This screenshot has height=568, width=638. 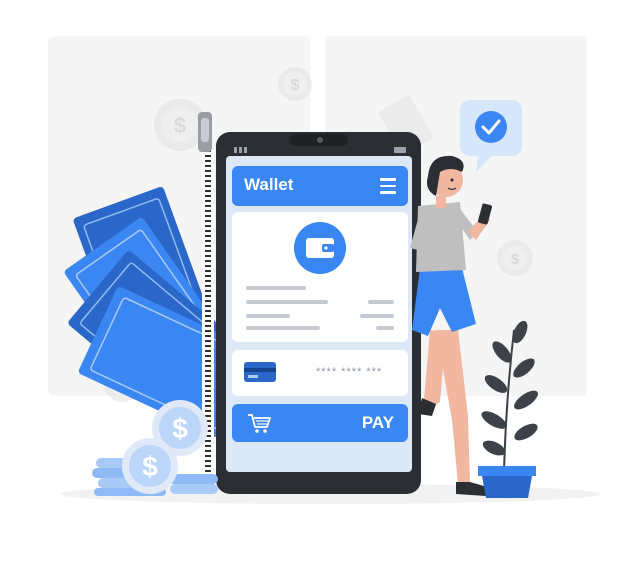 I want to click on shopping-cart-icon, so click(x=259, y=423).